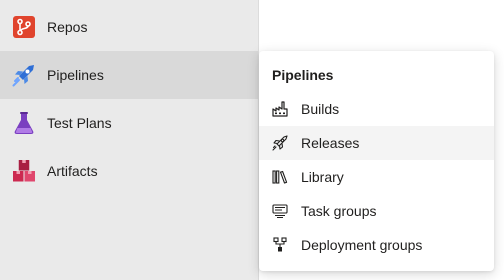 Image resolution: width=504 pixels, height=280 pixels. Describe the element at coordinates (376, 109) in the screenshot. I see `flyout-item-builds: Builds` at that location.